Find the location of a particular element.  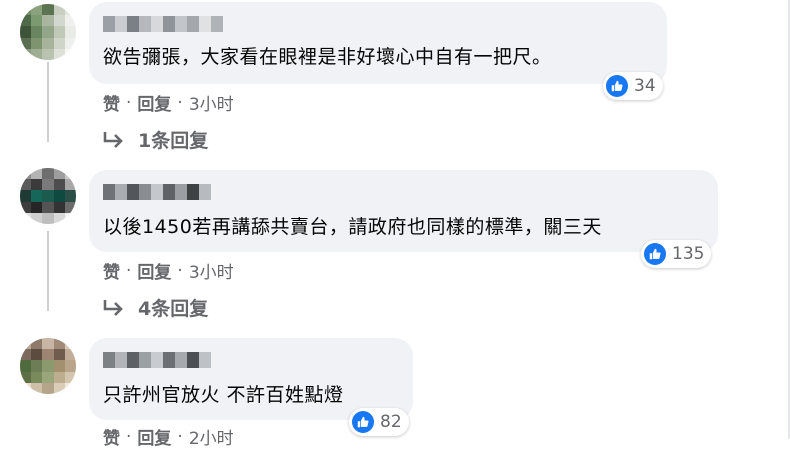

view-replies-link: 4条回复 is located at coordinates (155, 307).